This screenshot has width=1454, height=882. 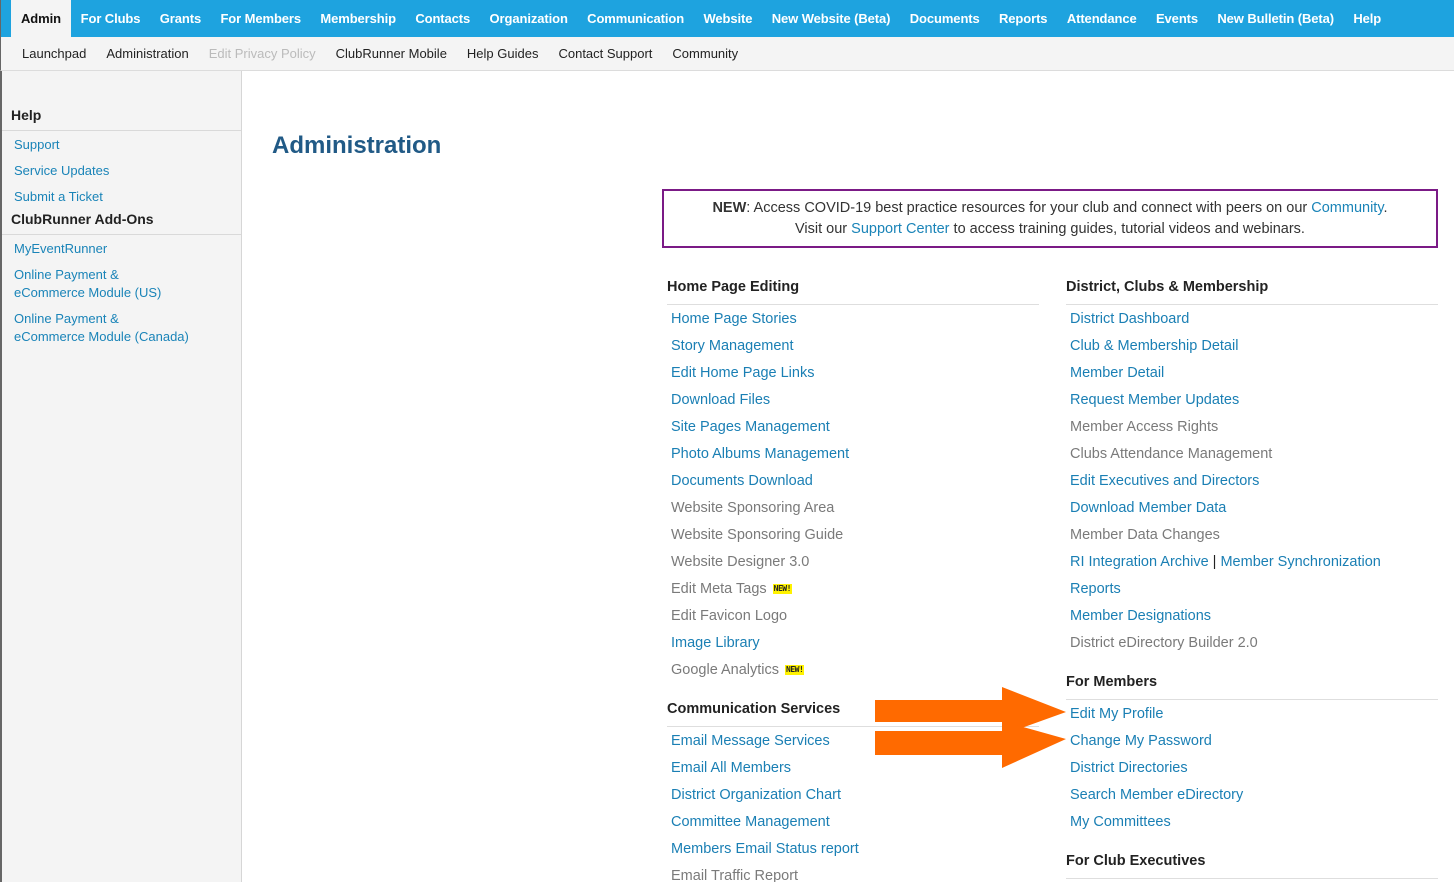 What do you see at coordinates (1154, 346) in the screenshot?
I see `link-label: Club & Membership Detail` at bounding box center [1154, 346].